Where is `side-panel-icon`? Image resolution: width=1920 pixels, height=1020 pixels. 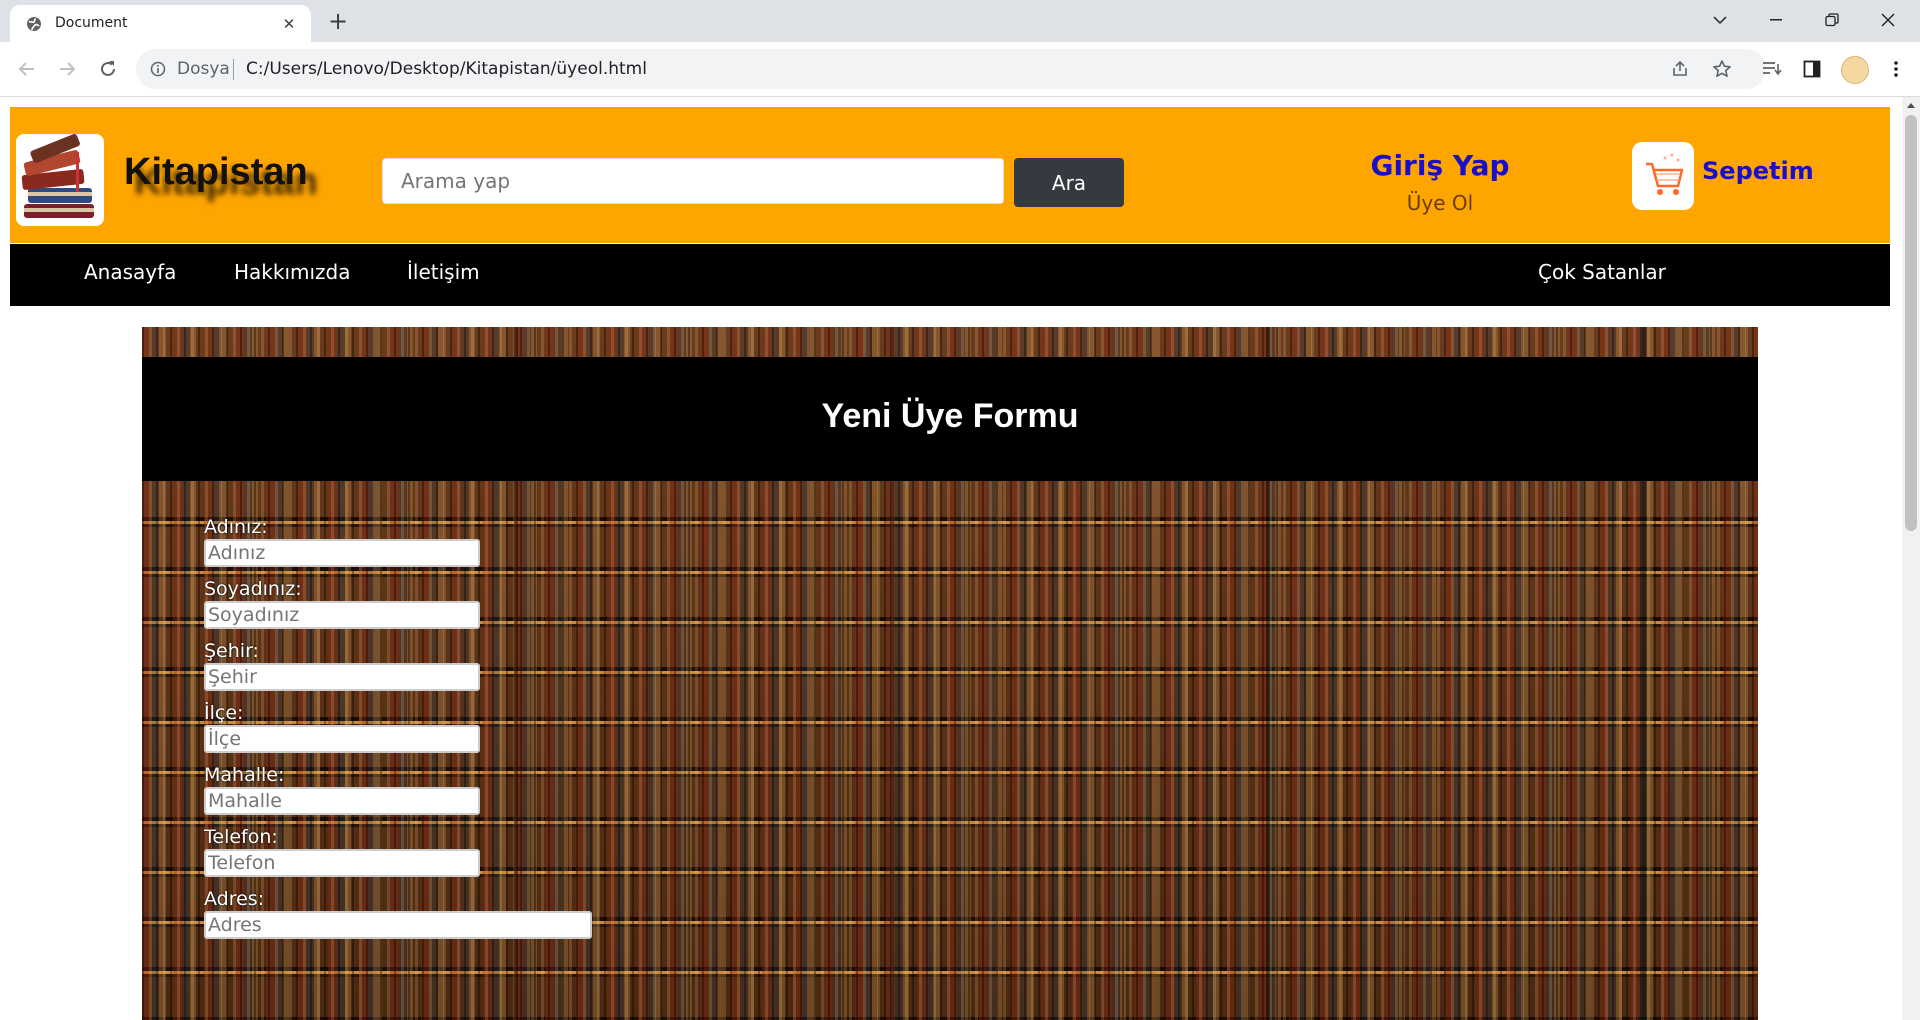
side-panel-icon is located at coordinates (1812, 69).